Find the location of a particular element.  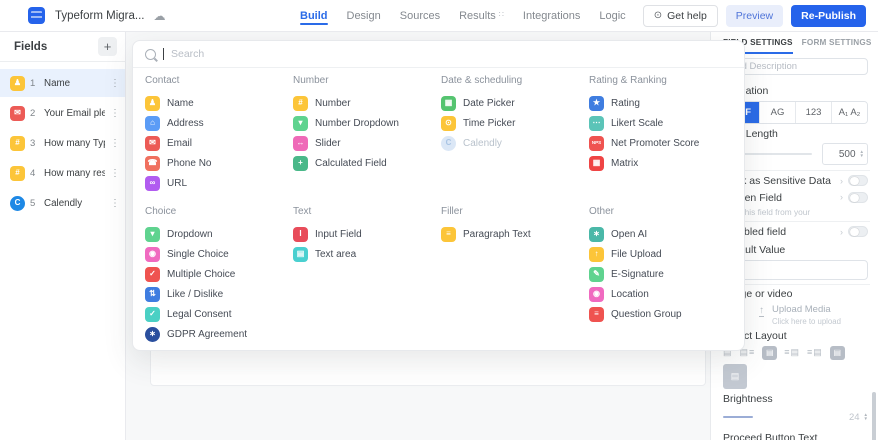

picker-item-legal-consent: ✓ Legal Consent is located at coordinates (219, 314).